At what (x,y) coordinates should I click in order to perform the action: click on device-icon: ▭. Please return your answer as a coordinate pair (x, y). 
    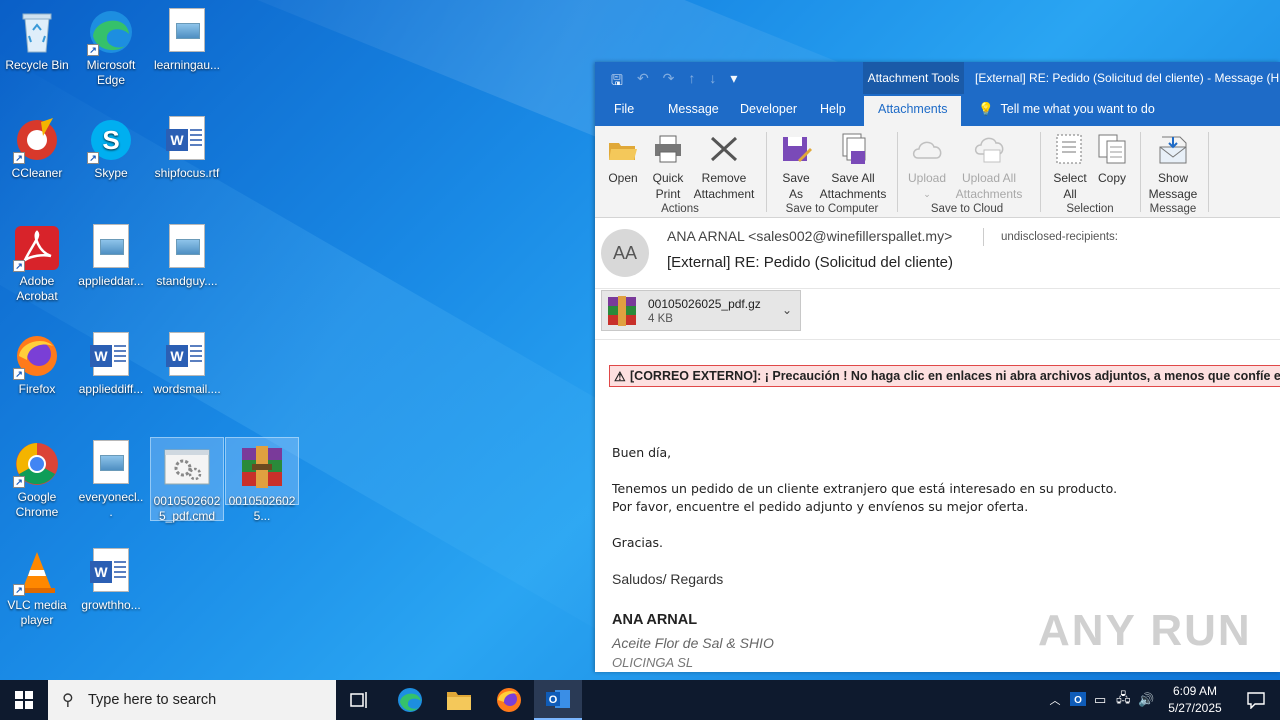
    Looking at the image, I should click on (1103, 700).